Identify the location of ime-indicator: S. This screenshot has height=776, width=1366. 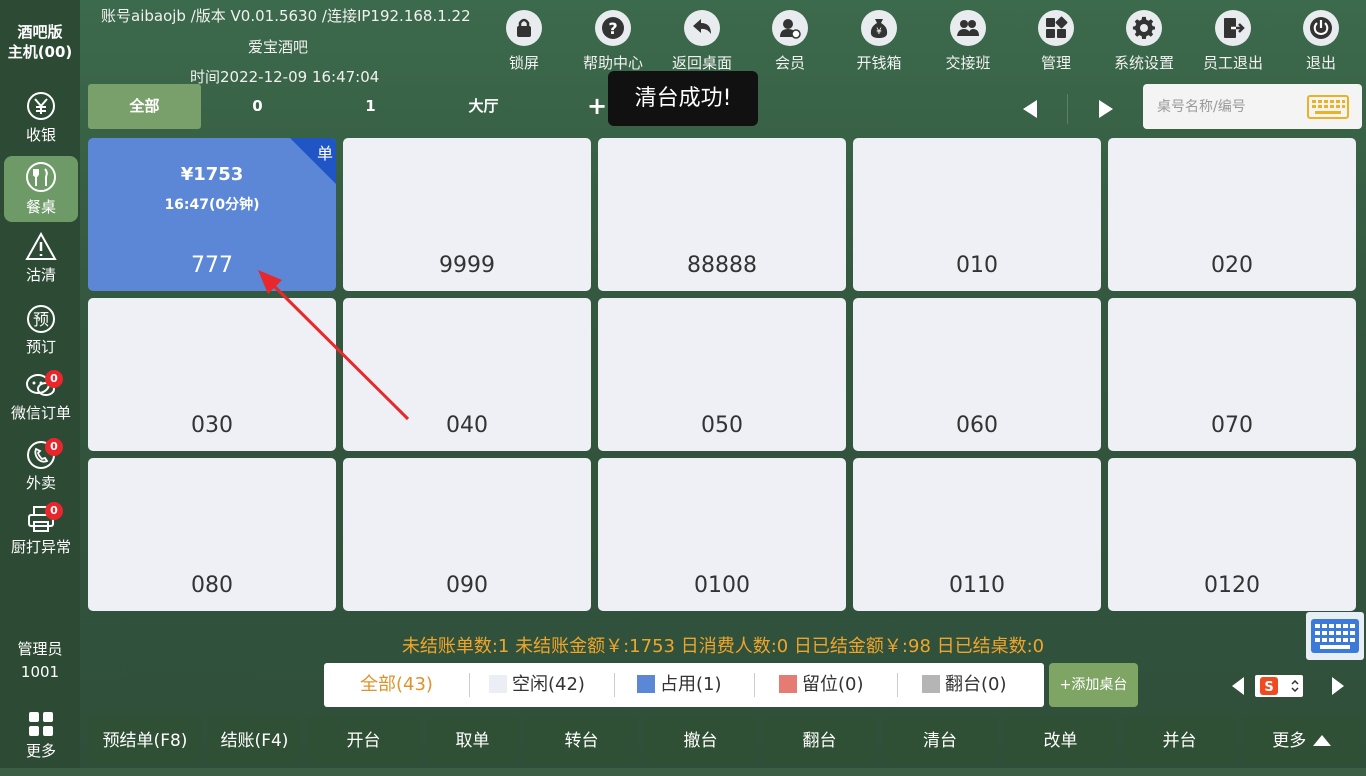
(1279, 686).